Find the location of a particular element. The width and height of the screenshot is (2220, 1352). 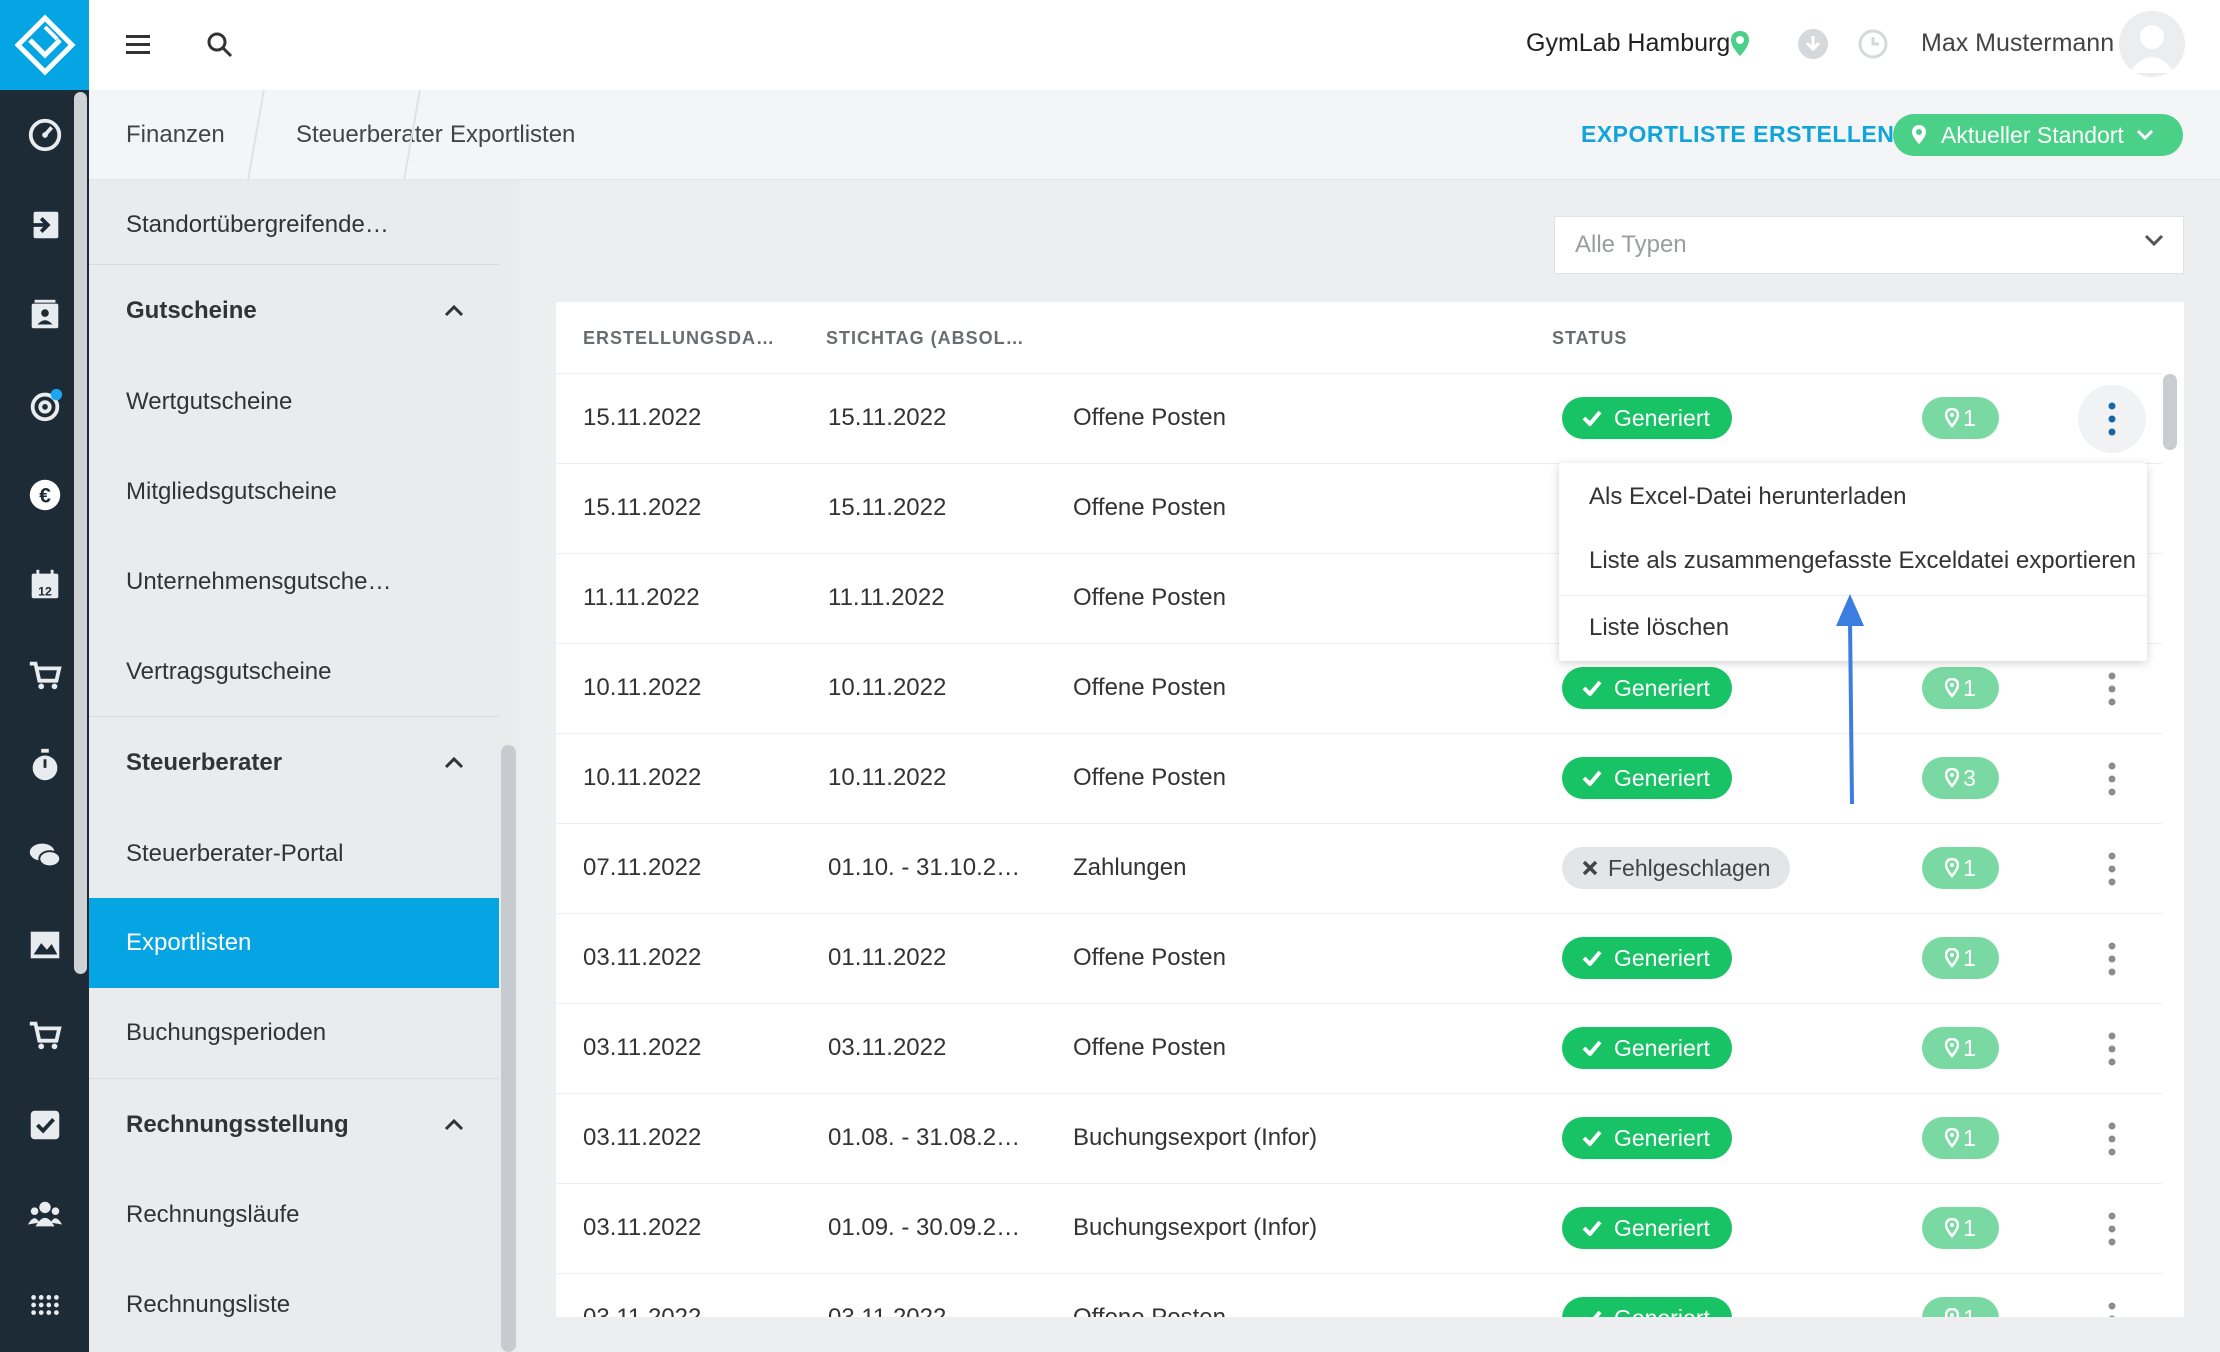

location-count-badge: 3 is located at coordinates (1960, 778).